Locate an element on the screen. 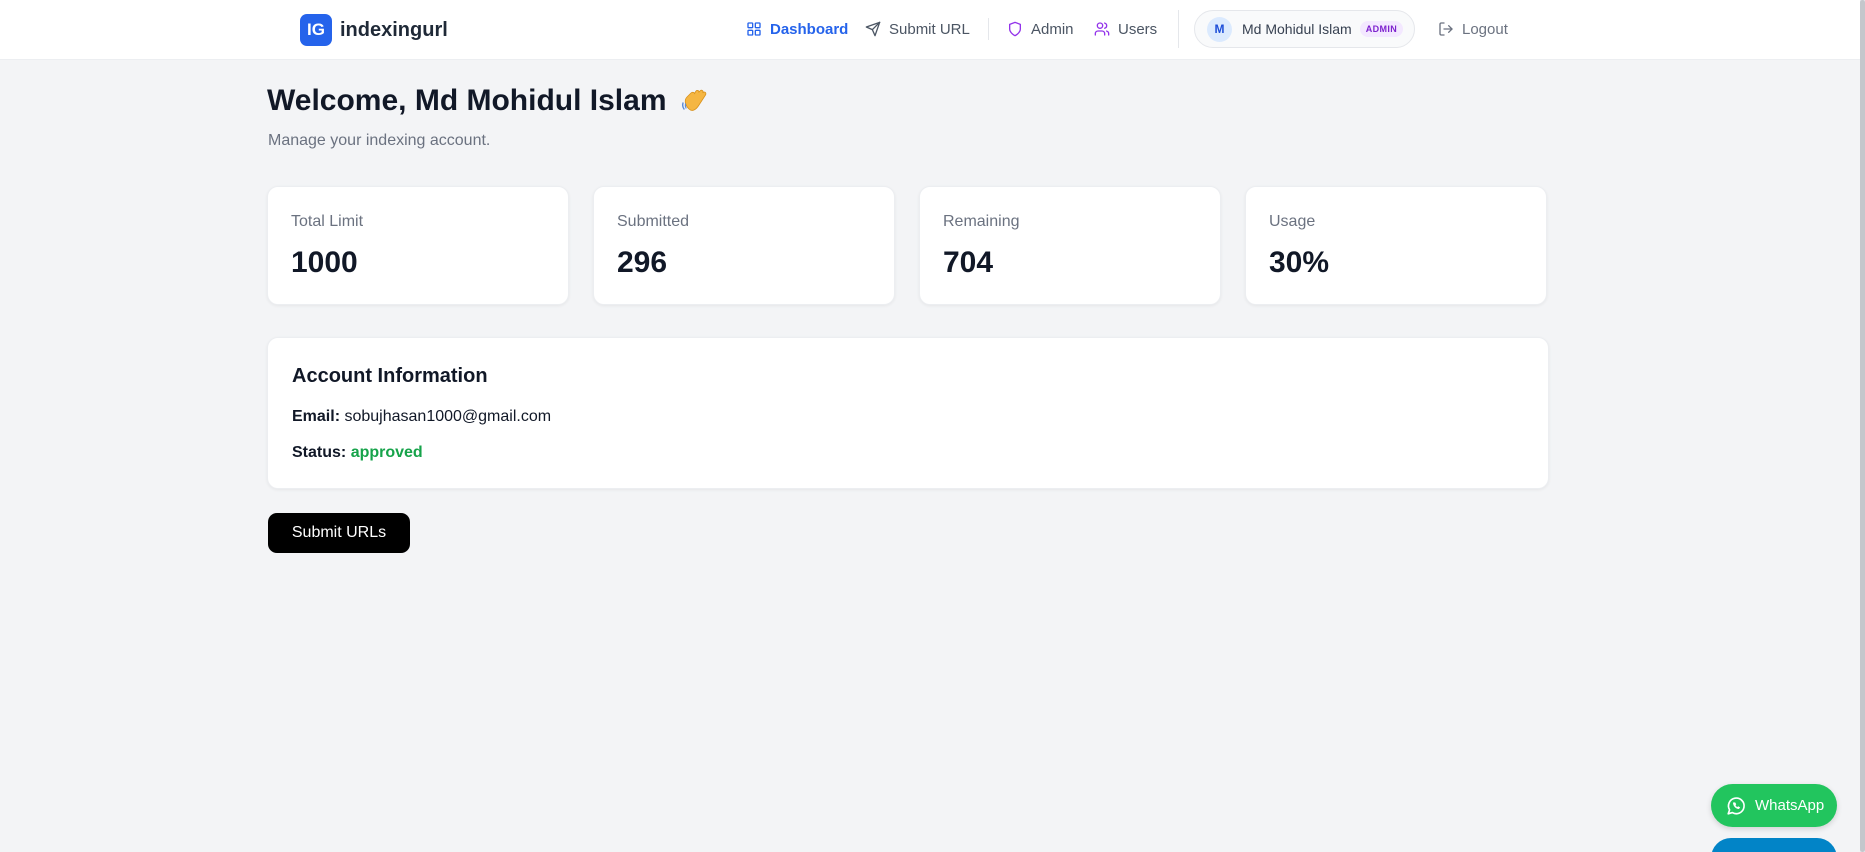 Image resolution: width=1865 pixels, height=852 pixels. users-icon is located at coordinates (1102, 29).